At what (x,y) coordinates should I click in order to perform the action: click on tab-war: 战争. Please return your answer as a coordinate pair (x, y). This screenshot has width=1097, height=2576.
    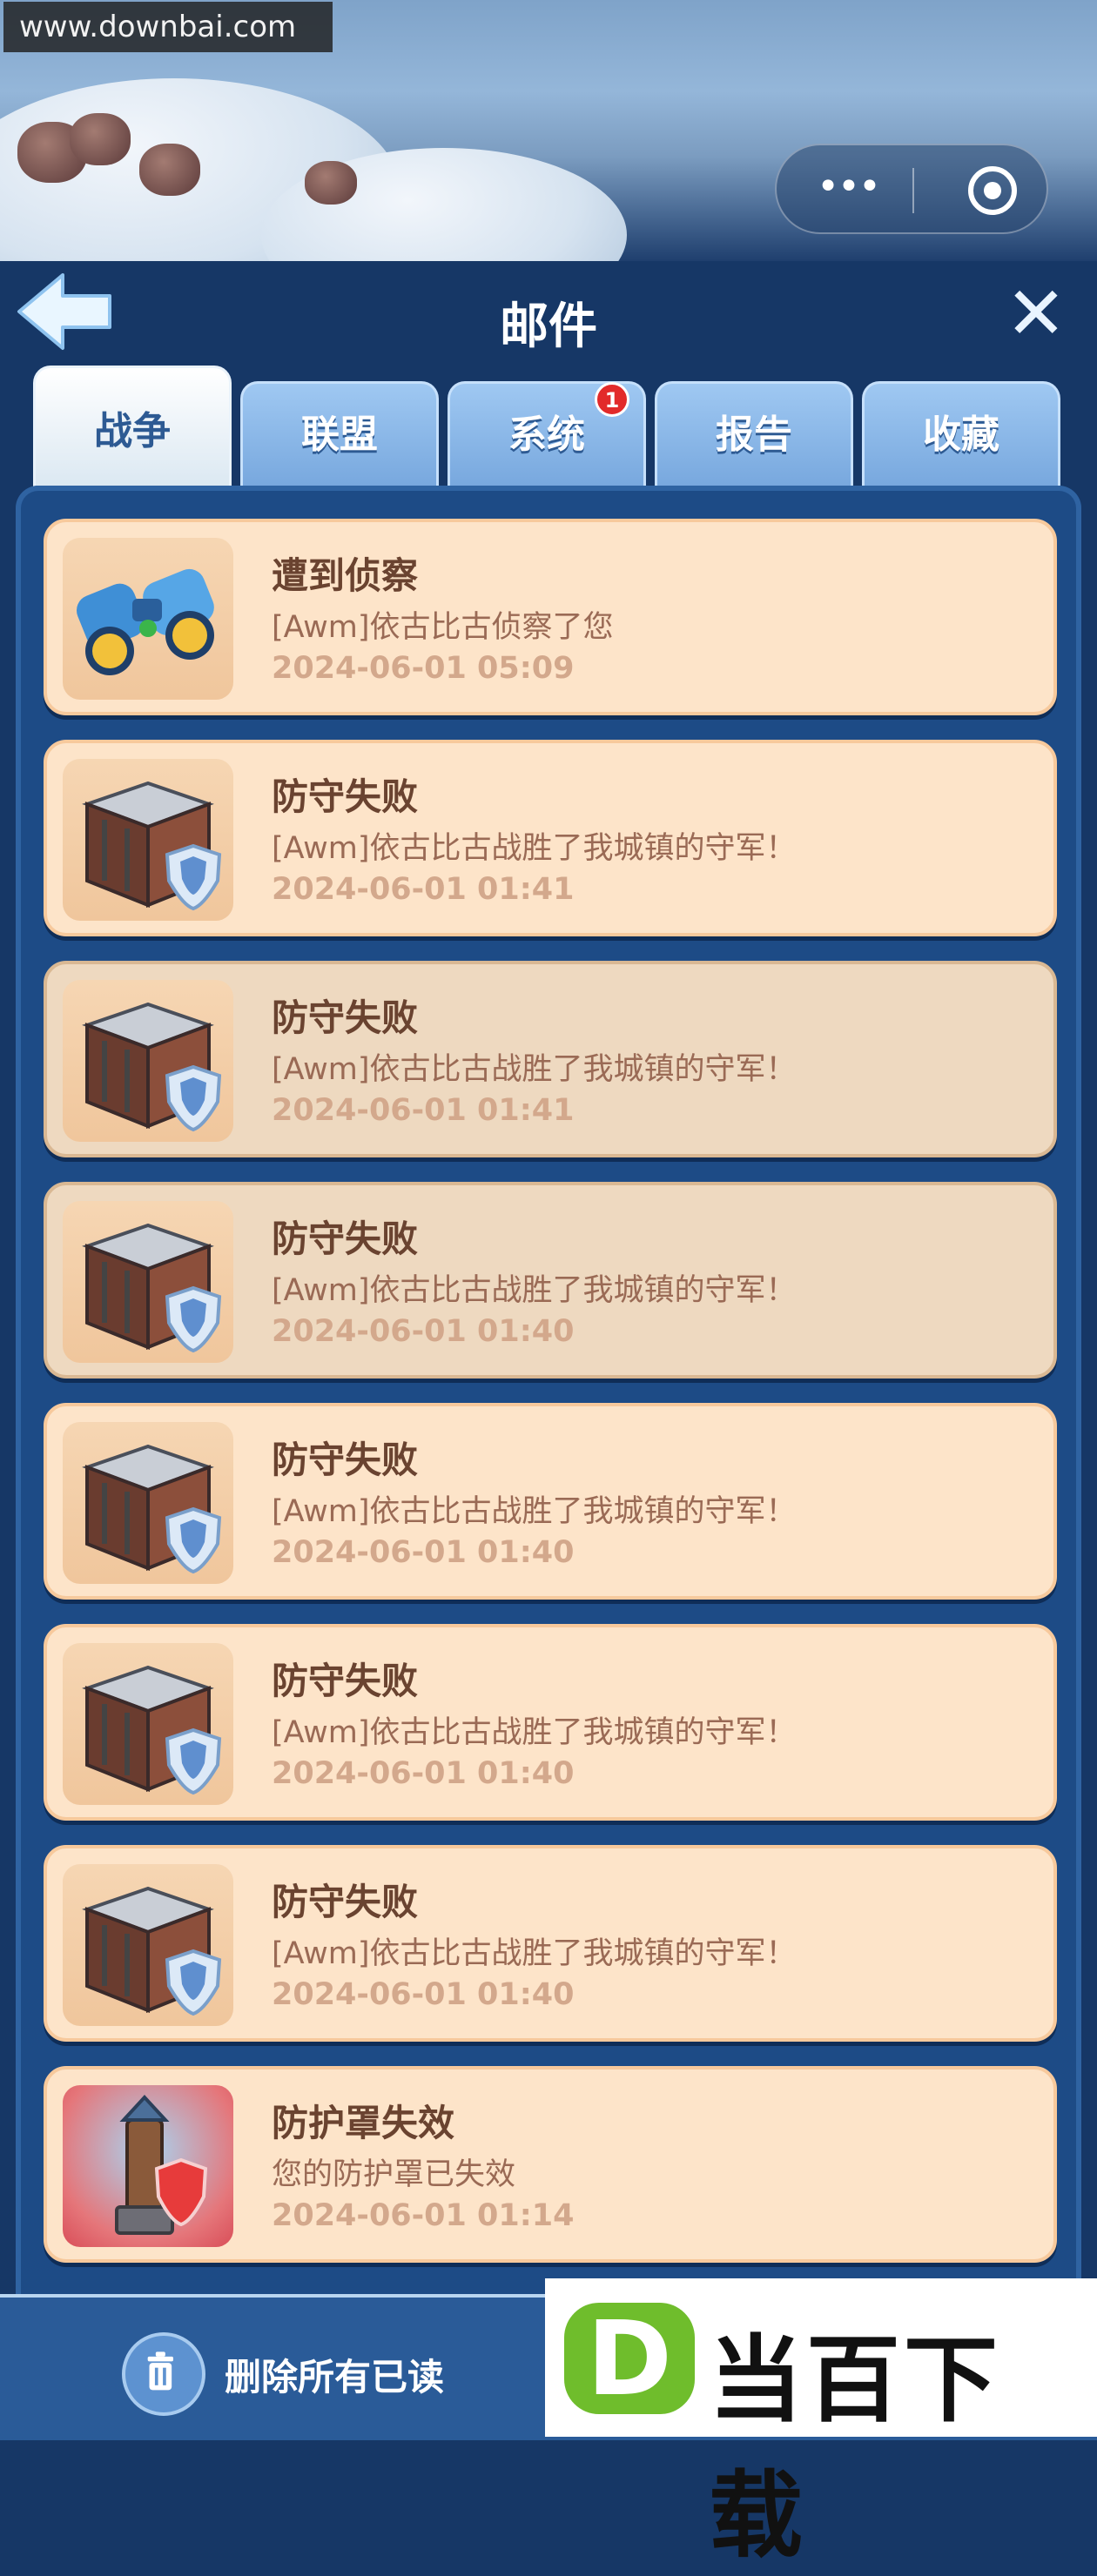
    Looking at the image, I should click on (132, 426).